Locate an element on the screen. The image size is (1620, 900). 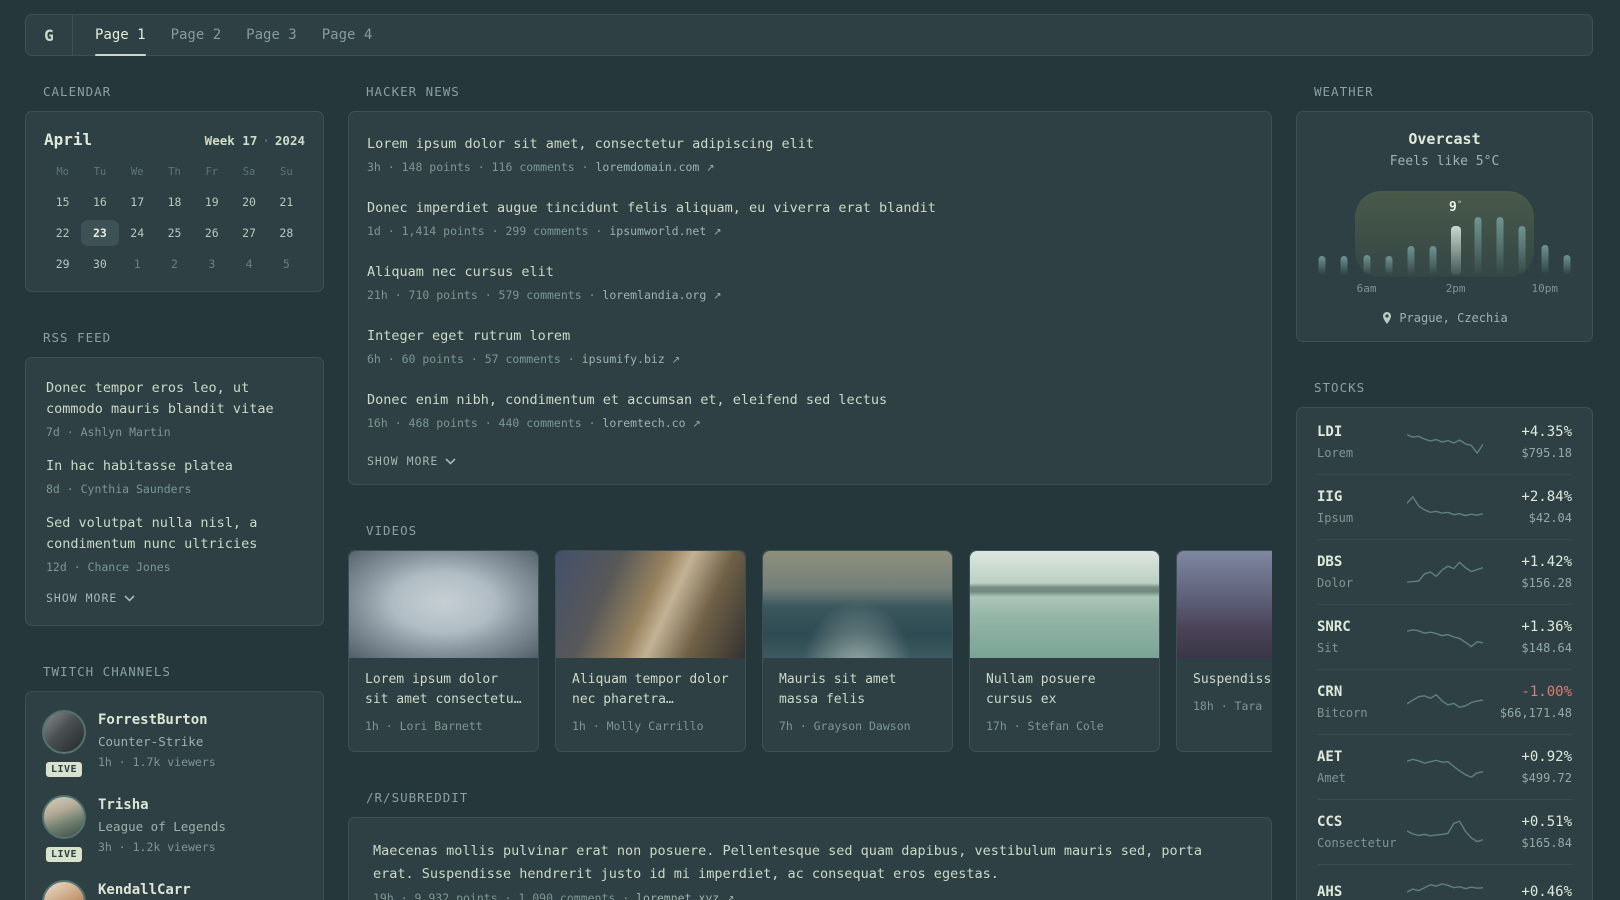
hn-story-title: Aliquam nec cursus elit is located at coordinates (810, 272).